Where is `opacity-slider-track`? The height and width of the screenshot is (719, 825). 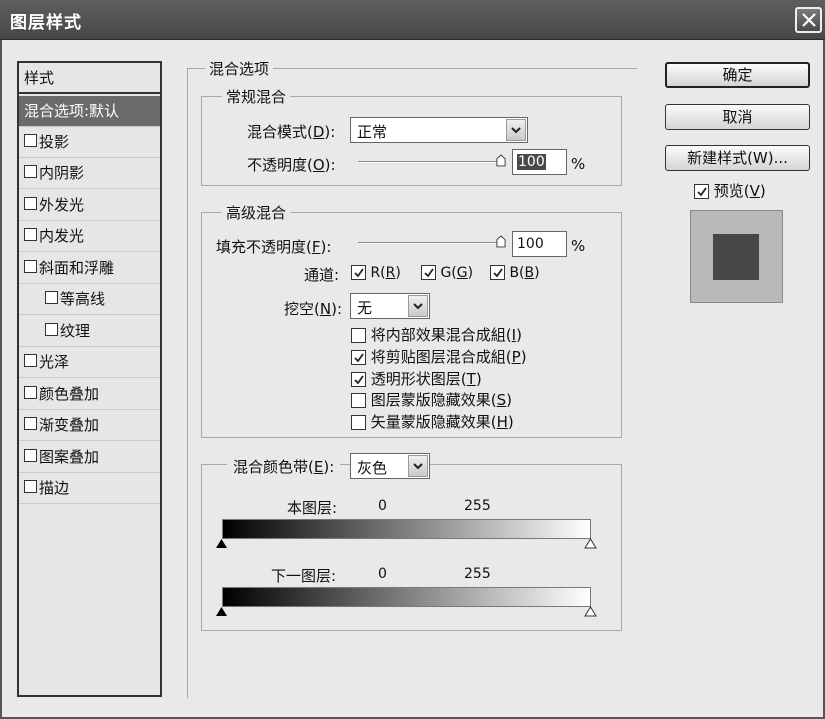
opacity-slider-track is located at coordinates (431, 162).